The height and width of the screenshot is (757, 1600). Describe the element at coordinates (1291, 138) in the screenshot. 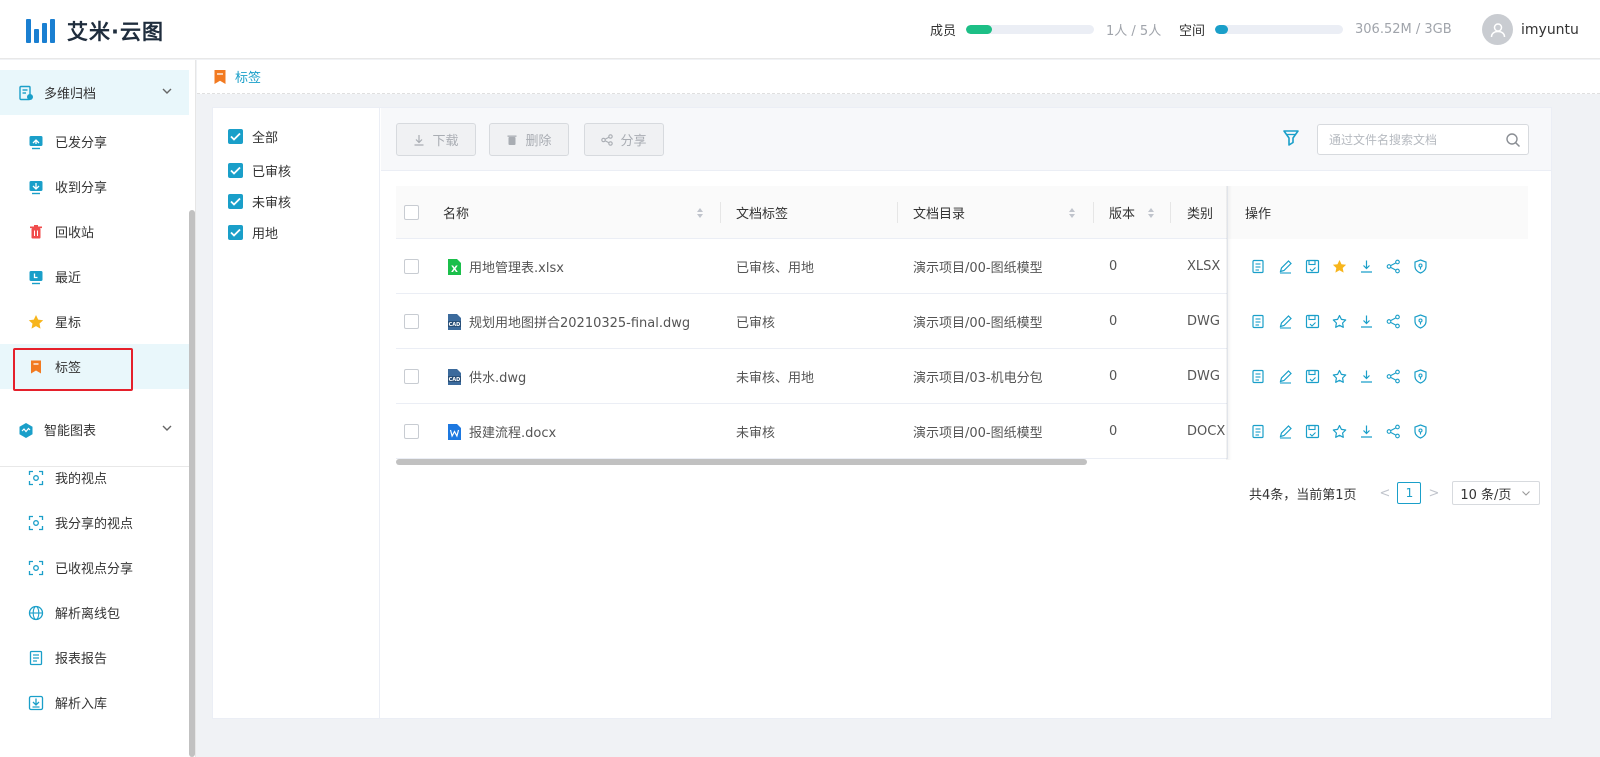

I see `filter-funnel-icon` at that location.